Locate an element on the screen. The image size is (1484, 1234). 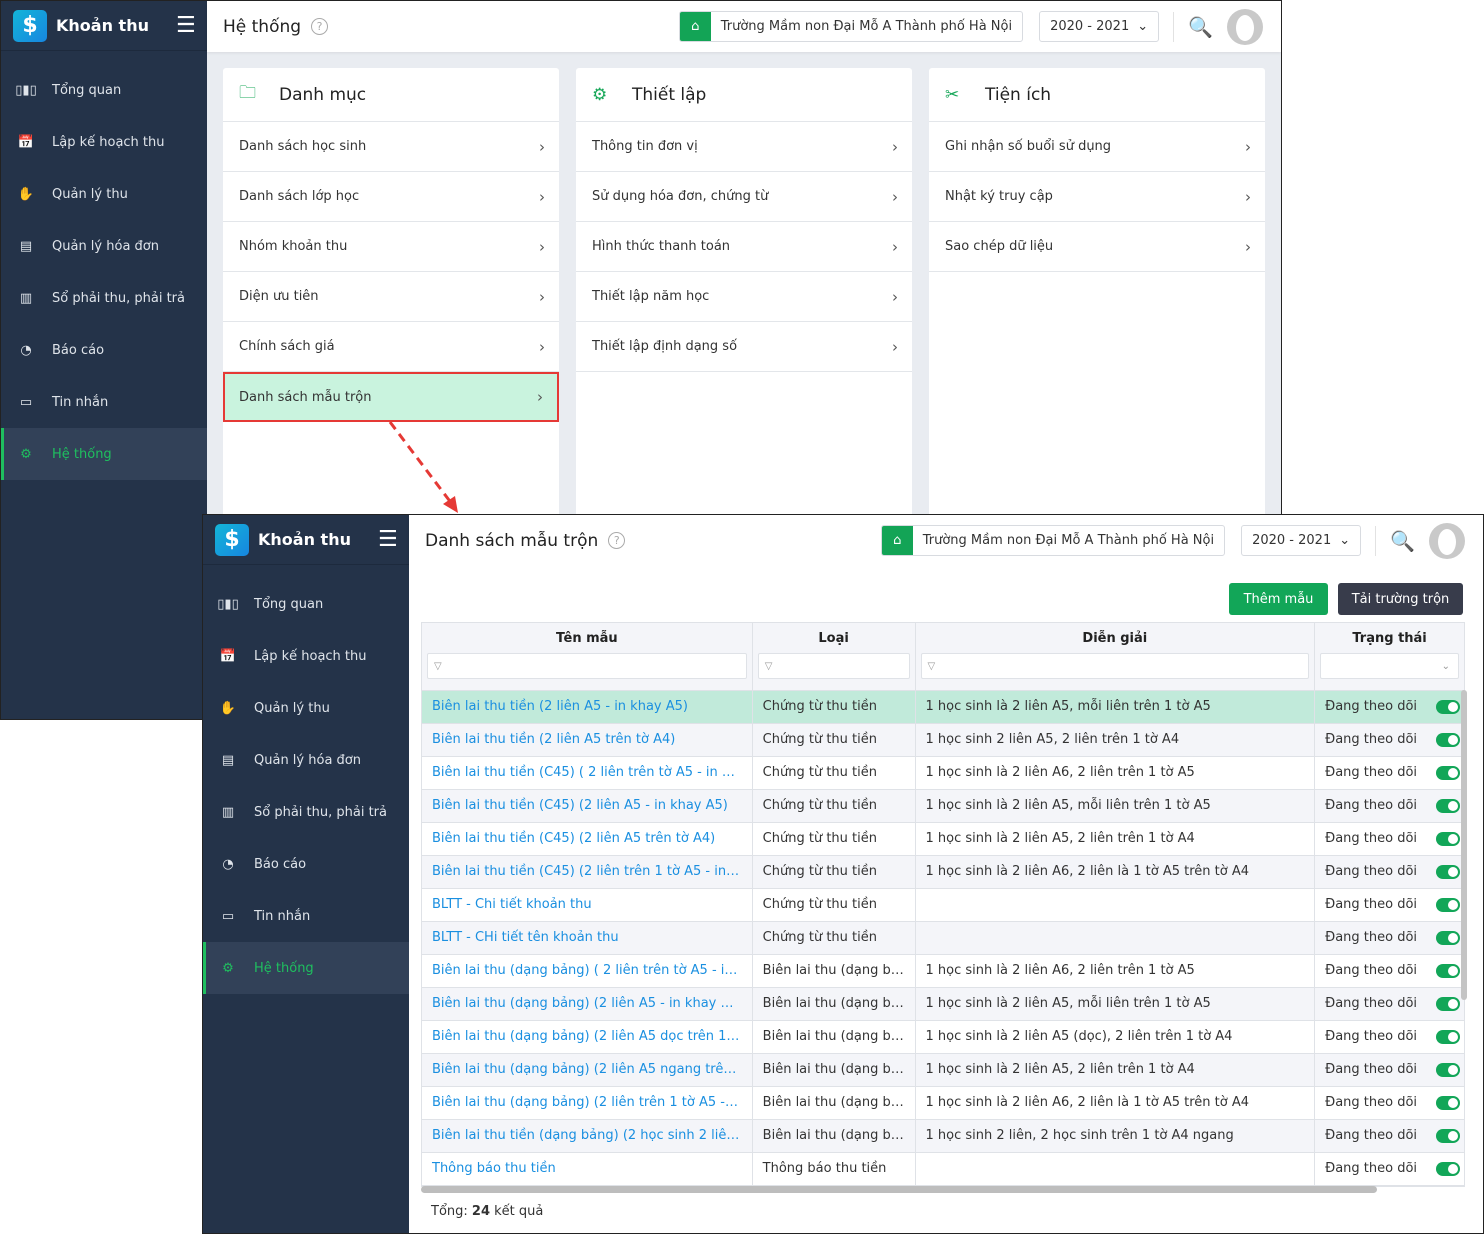
result-count: Tổng: 24 kết quả is located at coordinates (487, 1211).